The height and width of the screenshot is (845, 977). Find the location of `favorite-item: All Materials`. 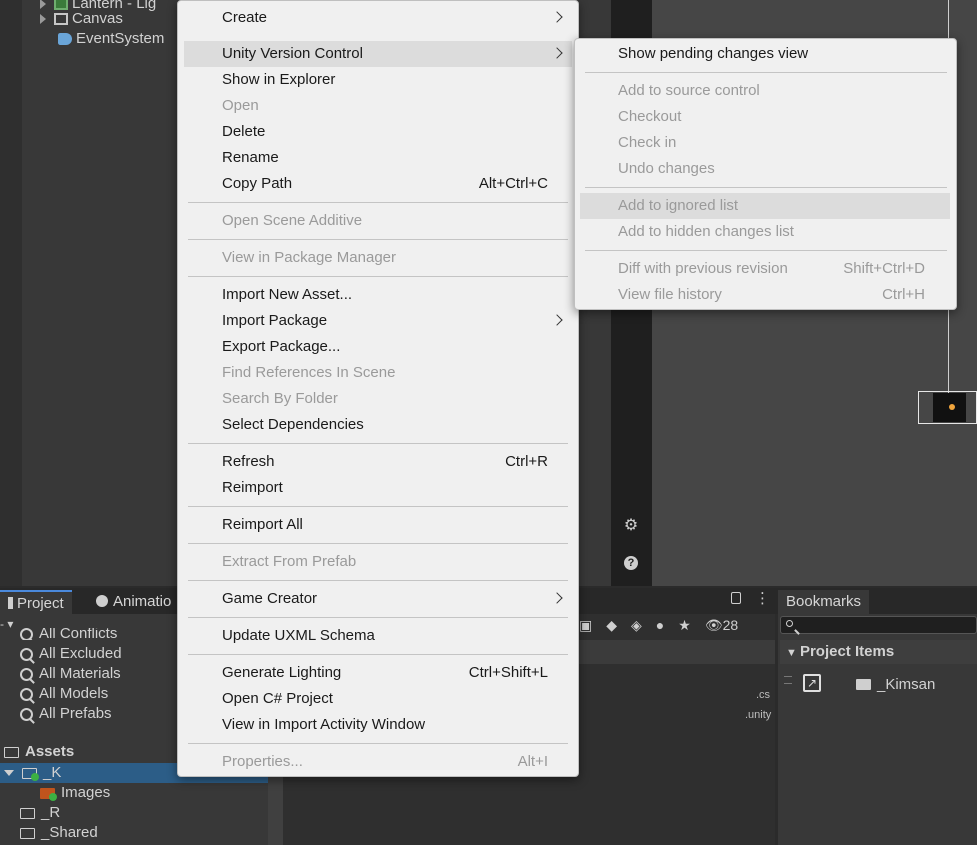

favorite-item: All Materials is located at coordinates (70, 674).